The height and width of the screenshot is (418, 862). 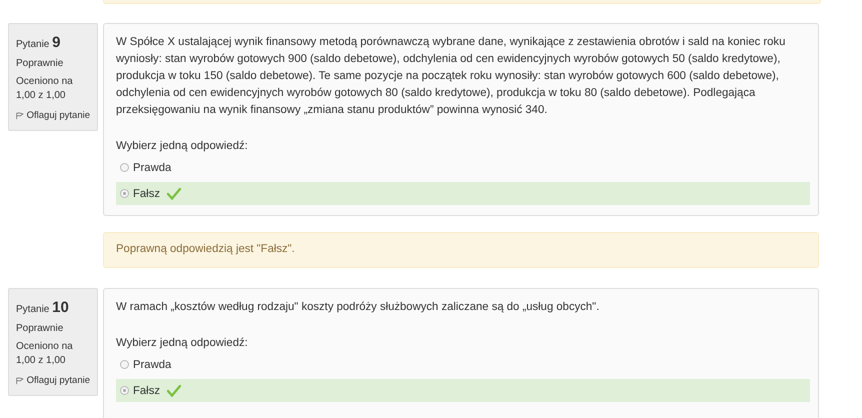 What do you see at coordinates (205, 249) in the screenshot?
I see `feedback-text: Poprawną odpowiedzią jest "Fałsz".` at bounding box center [205, 249].